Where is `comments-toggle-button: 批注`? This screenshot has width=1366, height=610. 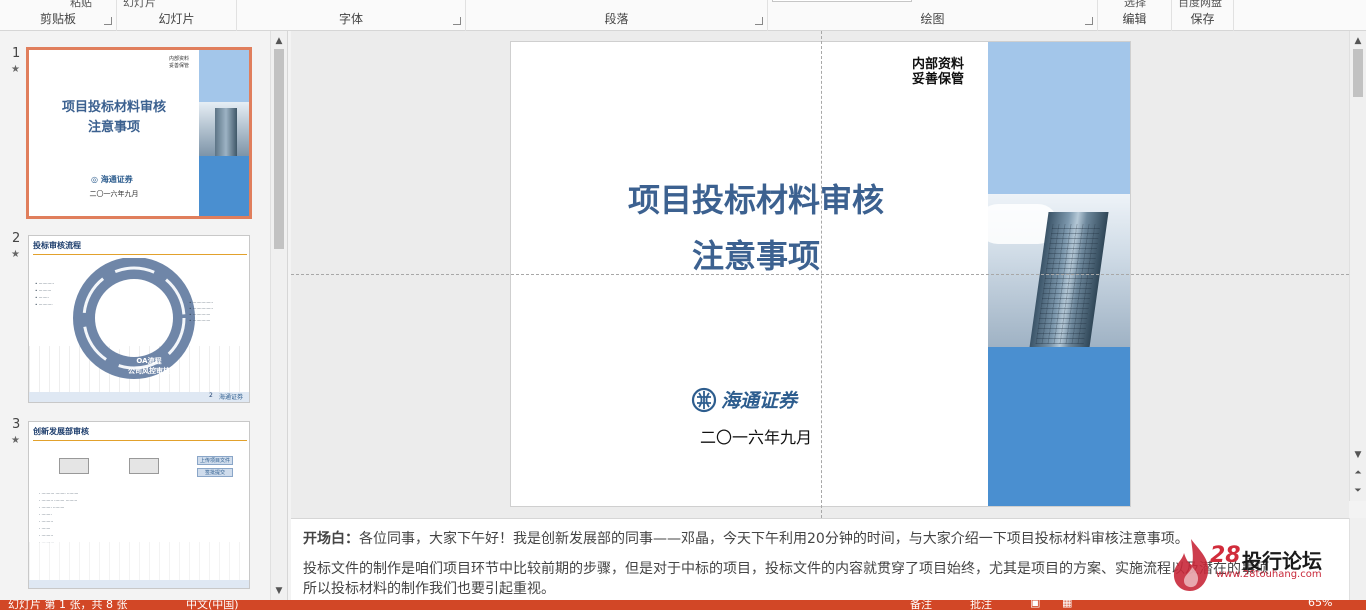 comments-toggle-button: 批注 is located at coordinates (981, 605).